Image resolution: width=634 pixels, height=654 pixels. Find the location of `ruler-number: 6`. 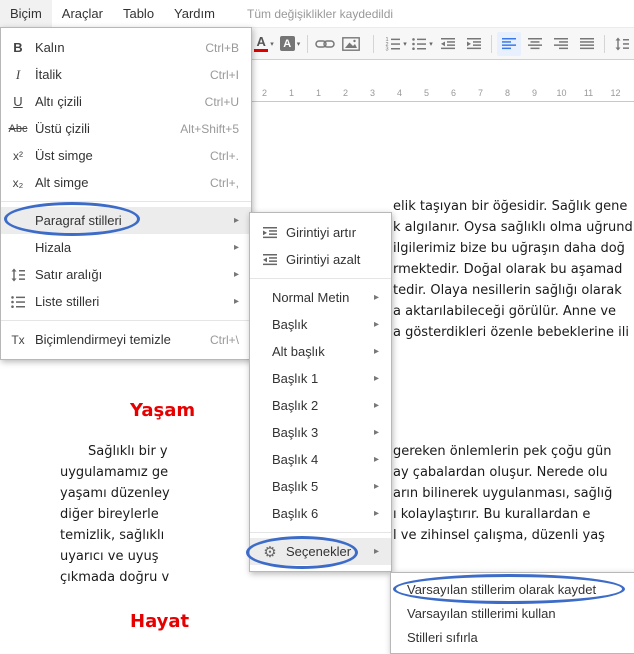

ruler-number: 6 is located at coordinates (453, 93).